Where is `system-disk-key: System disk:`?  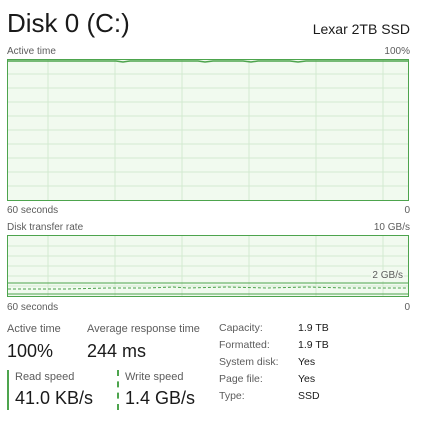 system-disk-key: System disk: is located at coordinates (249, 362).